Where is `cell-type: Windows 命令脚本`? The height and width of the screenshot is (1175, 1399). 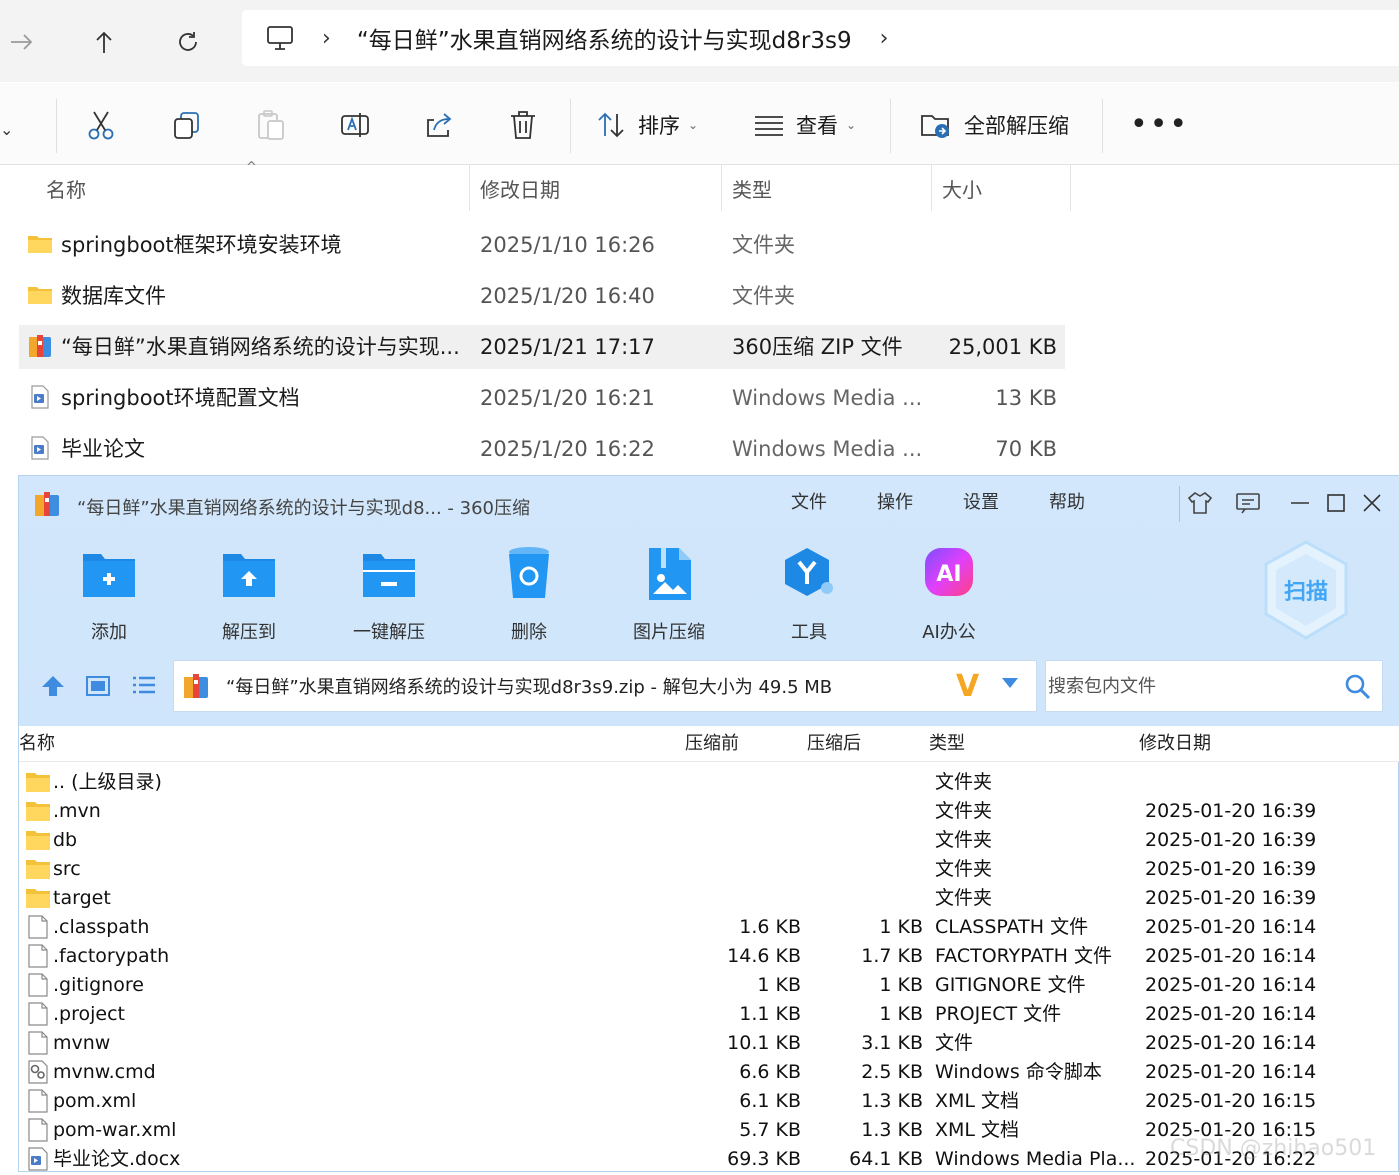 cell-type: Windows 命令脚本 is located at coordinates (1018, 1072).